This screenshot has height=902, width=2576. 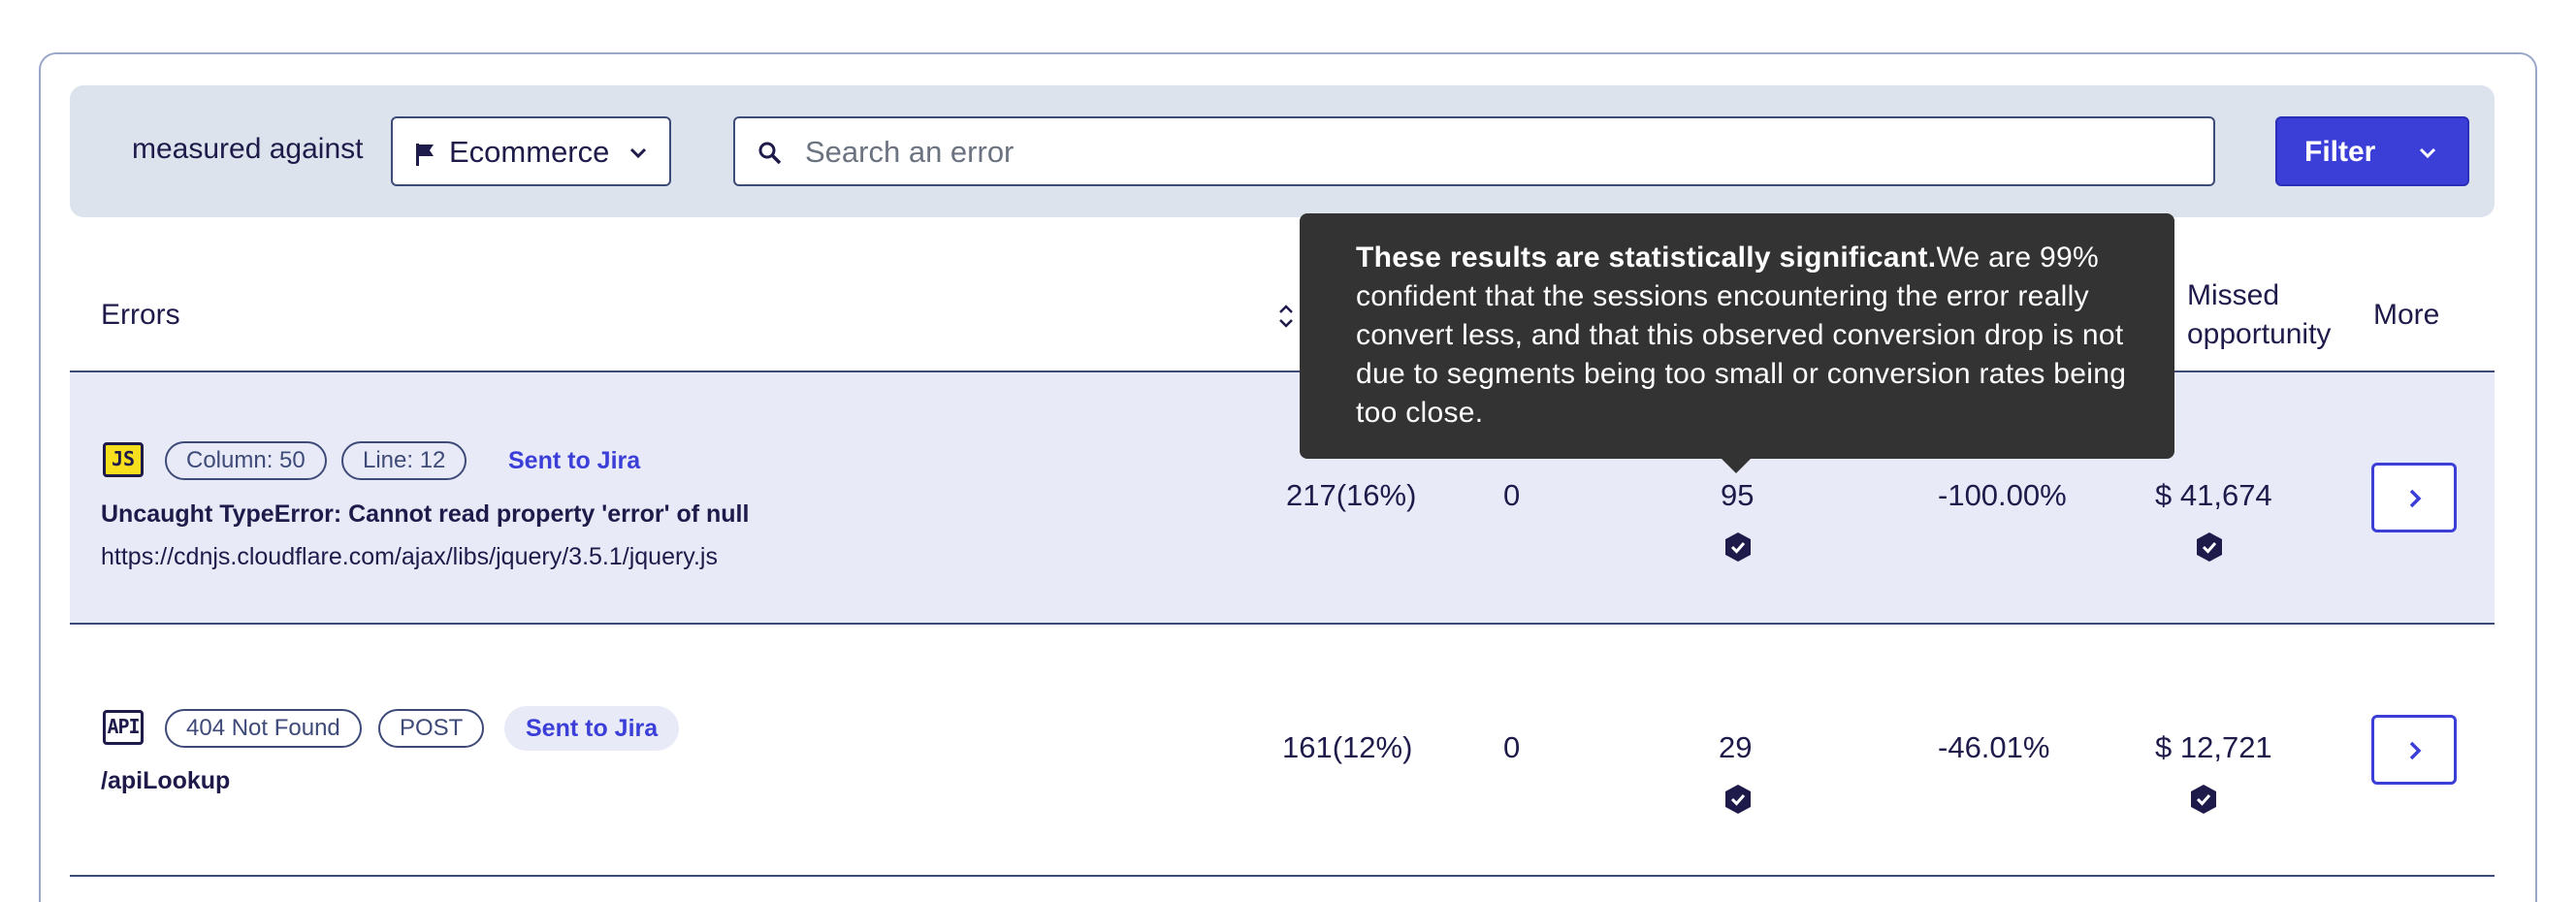 I want to click on goal-dropdown-value: Ecommerce, so click(x=529, y=152).